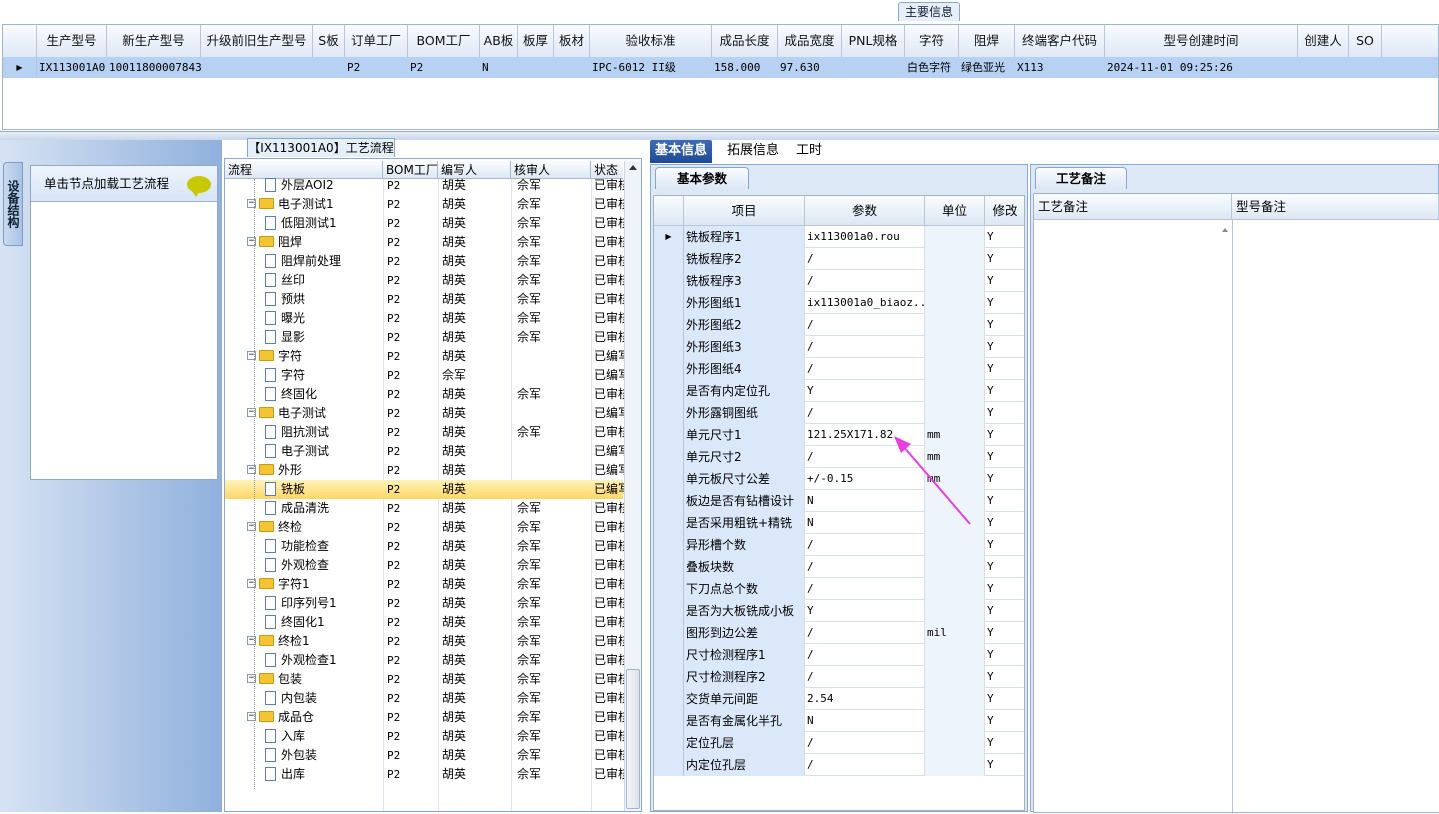 This screenshot has width=1439, height=814. I want to click on params-header-cell: 修改, so click(1004, 211).